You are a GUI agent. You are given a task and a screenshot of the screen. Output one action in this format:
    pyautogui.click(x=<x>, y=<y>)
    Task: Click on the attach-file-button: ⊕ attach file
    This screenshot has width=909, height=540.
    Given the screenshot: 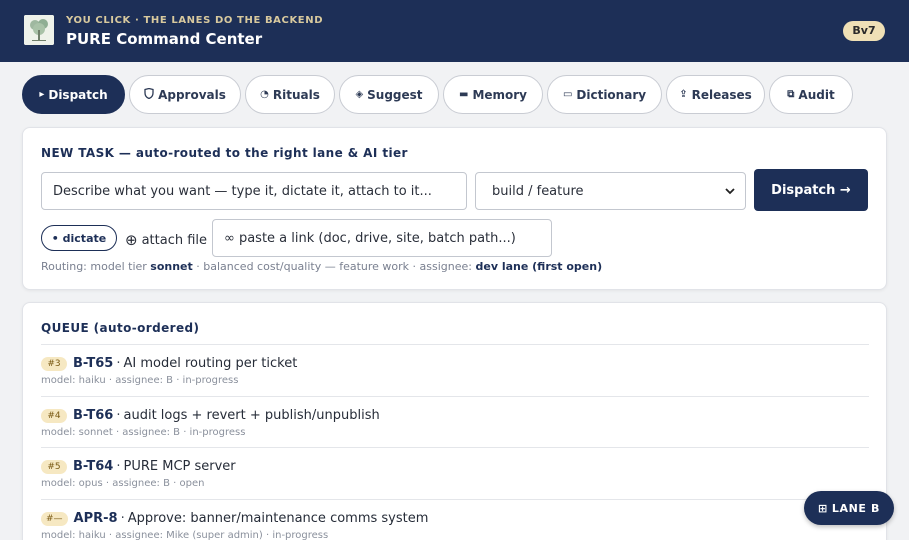 What is the action you would take?
    pyautogui.click(x=166, y=240)
    